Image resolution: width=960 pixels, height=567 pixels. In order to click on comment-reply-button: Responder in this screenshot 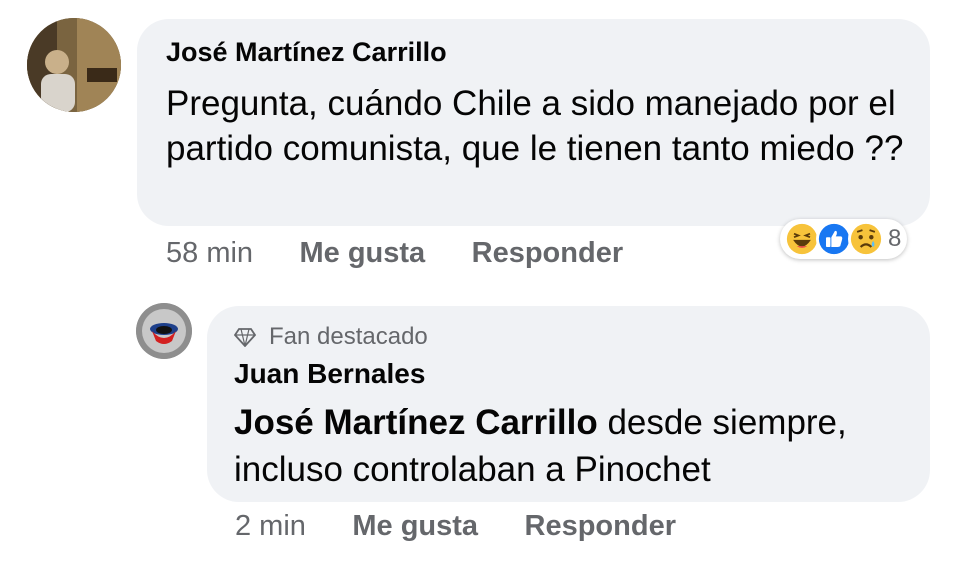, I will do `click(547, 253)`.